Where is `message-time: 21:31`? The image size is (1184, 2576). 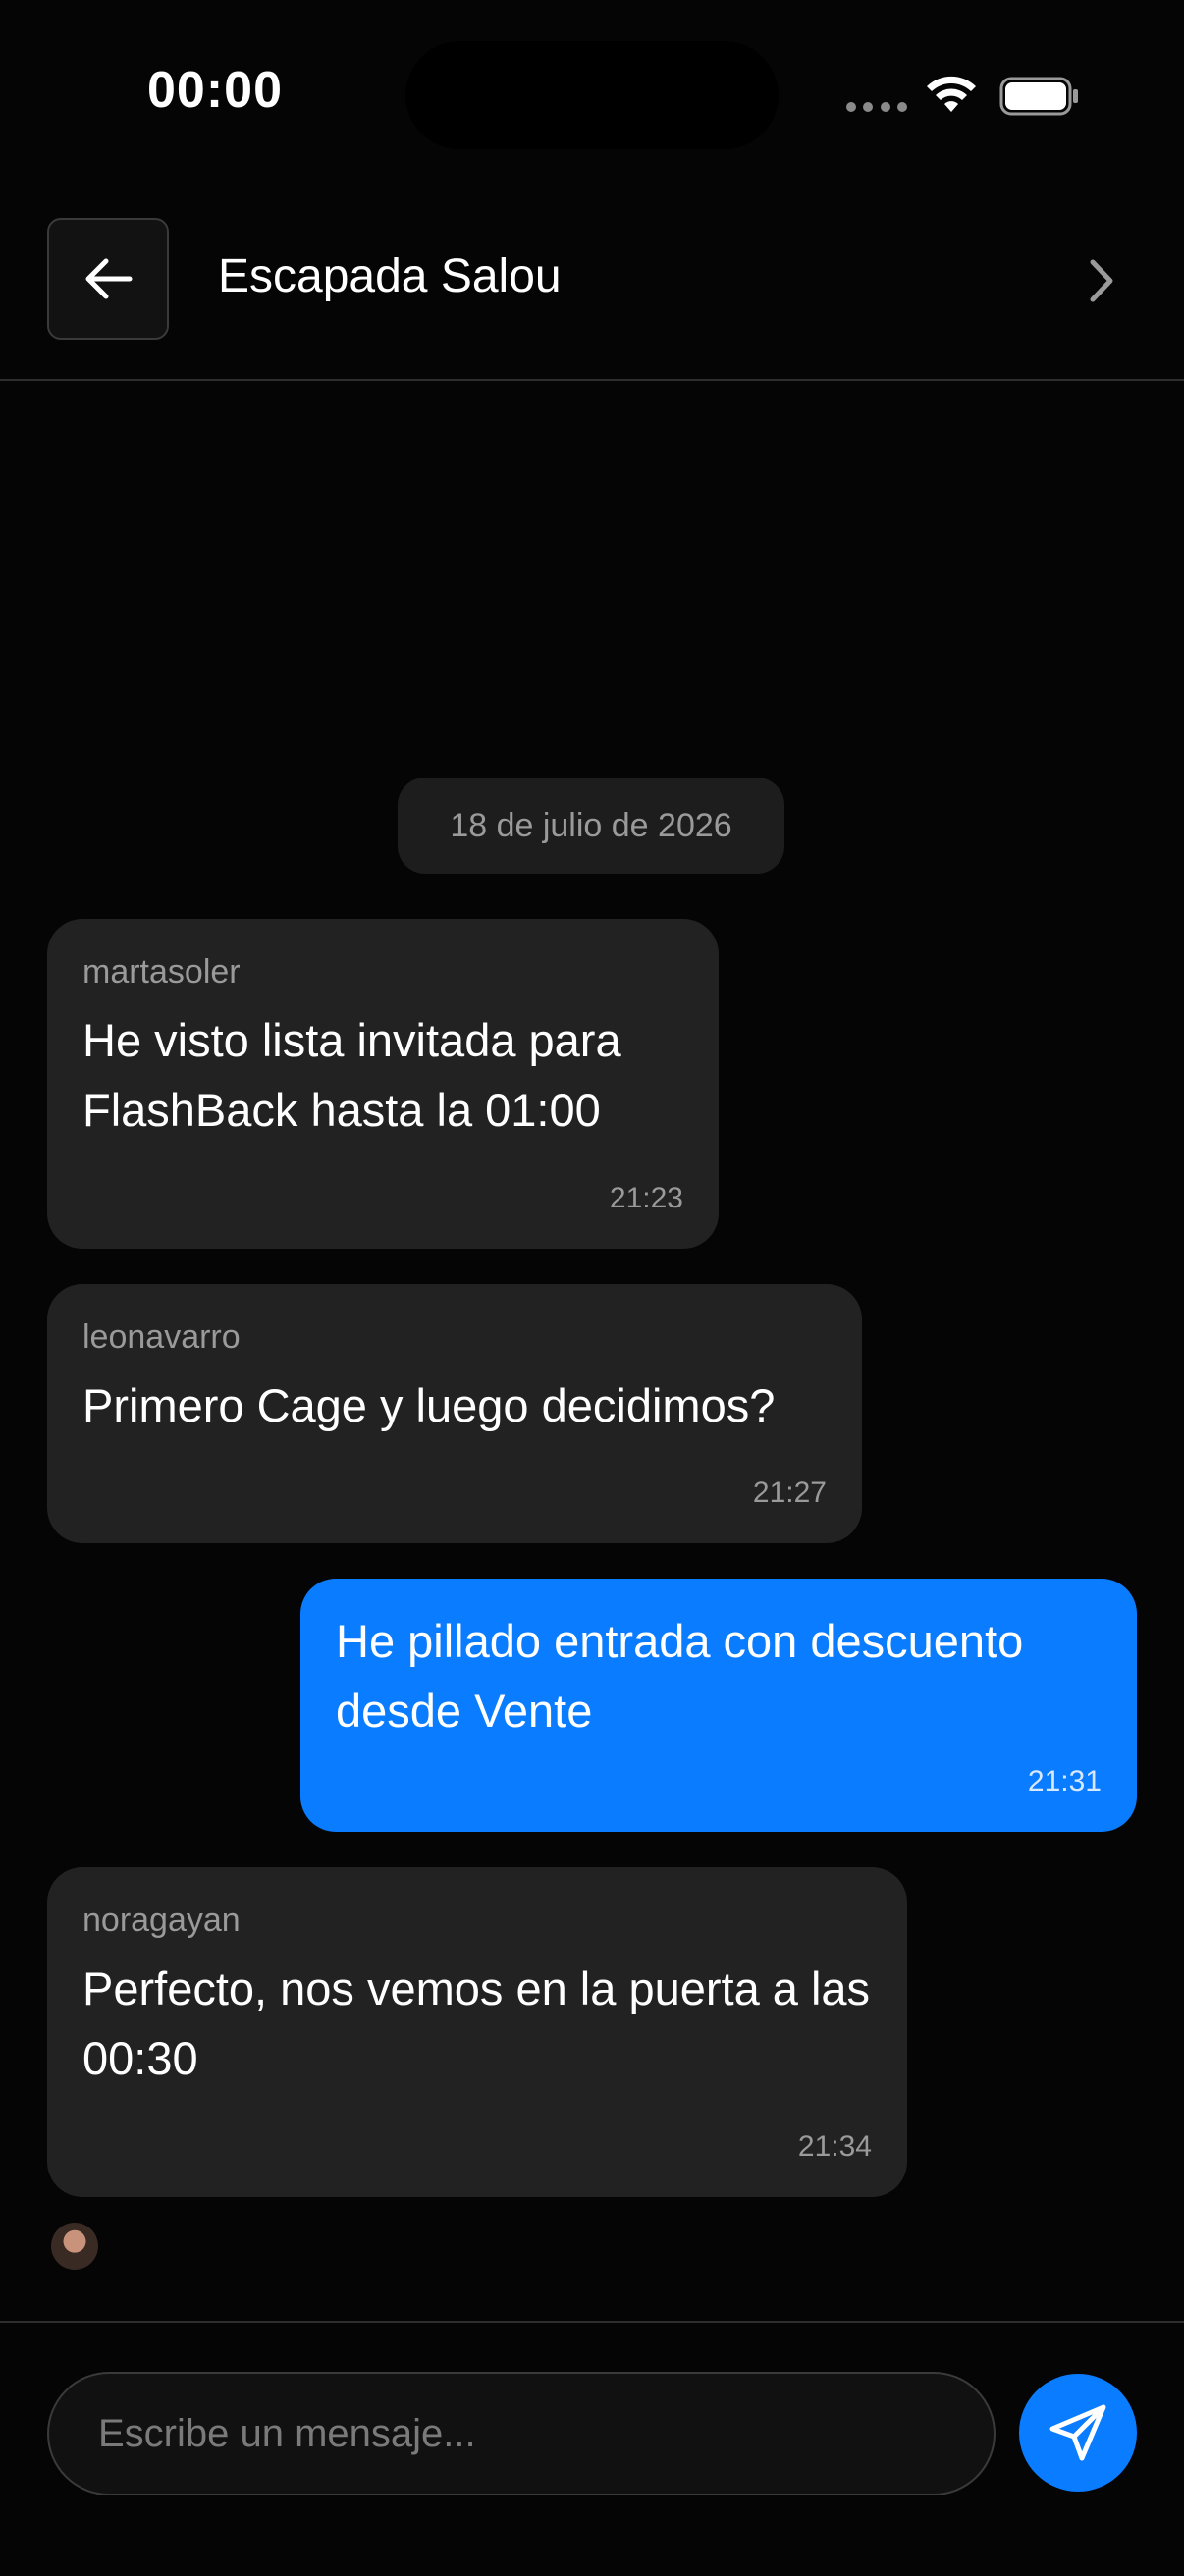
message-time: 21:31 is located at coordinates (1064, 1781).